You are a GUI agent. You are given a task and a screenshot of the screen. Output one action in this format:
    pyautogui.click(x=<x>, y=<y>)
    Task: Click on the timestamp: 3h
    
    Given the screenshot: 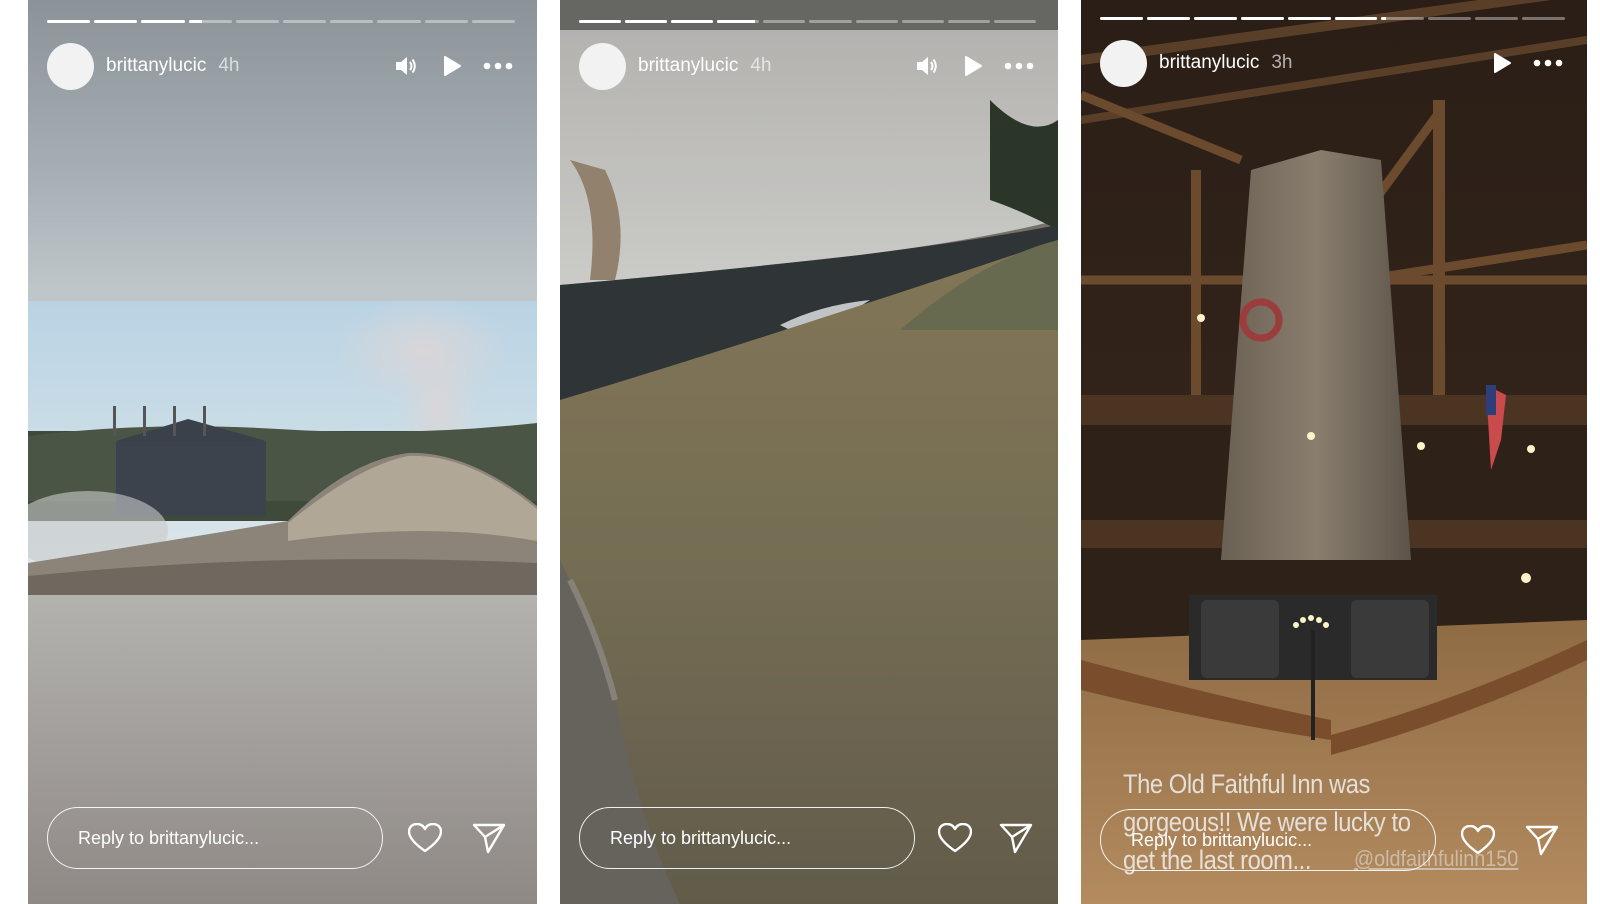 What is the action you would take?
    pyautogui.click(x=1282, y=62)
    